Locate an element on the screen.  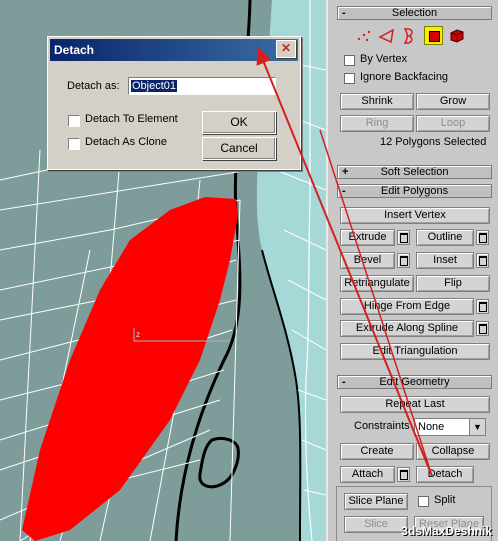
repeat-last-button: Repeat Last is located at coordinates (415, 404).